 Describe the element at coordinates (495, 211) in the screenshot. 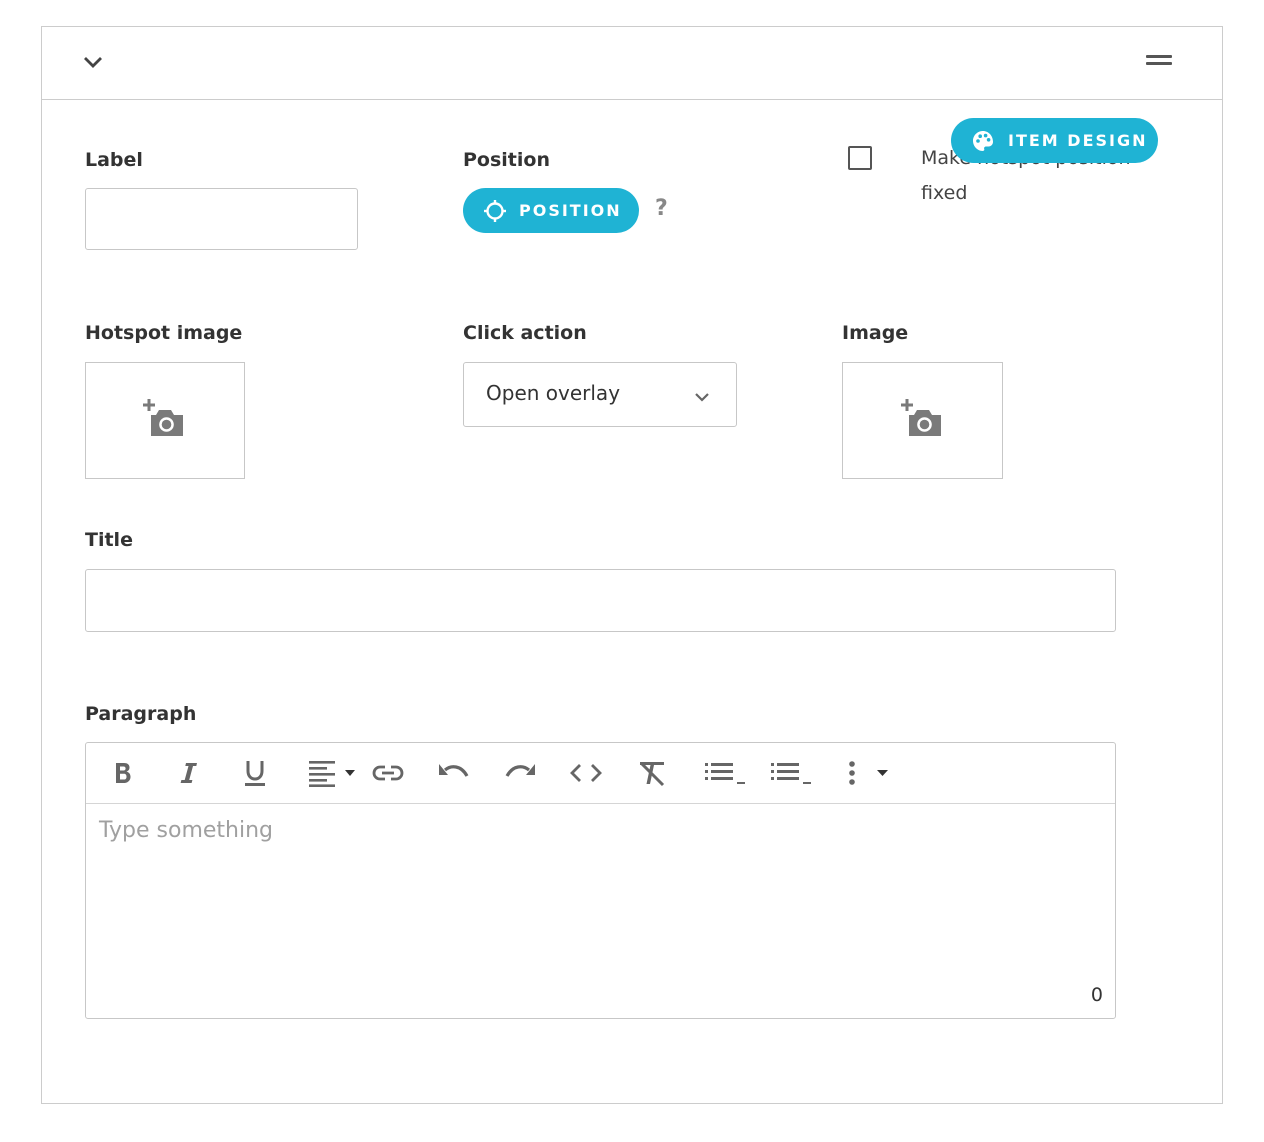

I see `crosshair-icon` at that location.